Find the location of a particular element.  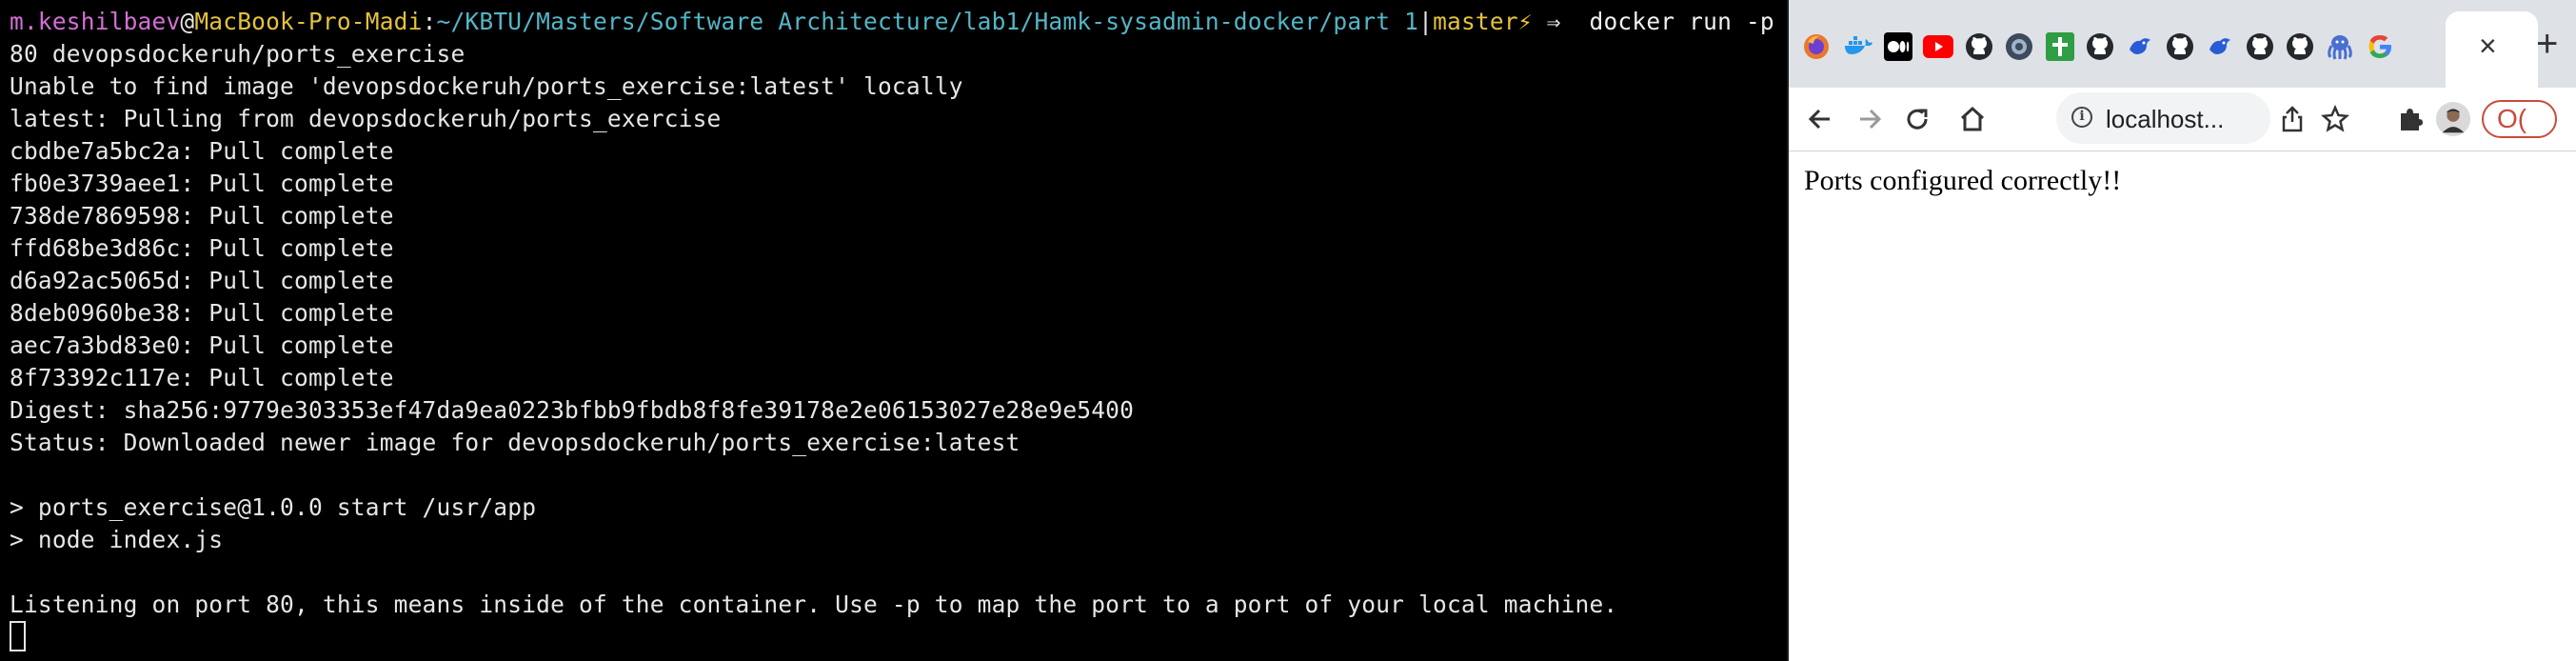

terminal-line: 8deb0960be38: Pull complete is located at coordinates (202, 313).